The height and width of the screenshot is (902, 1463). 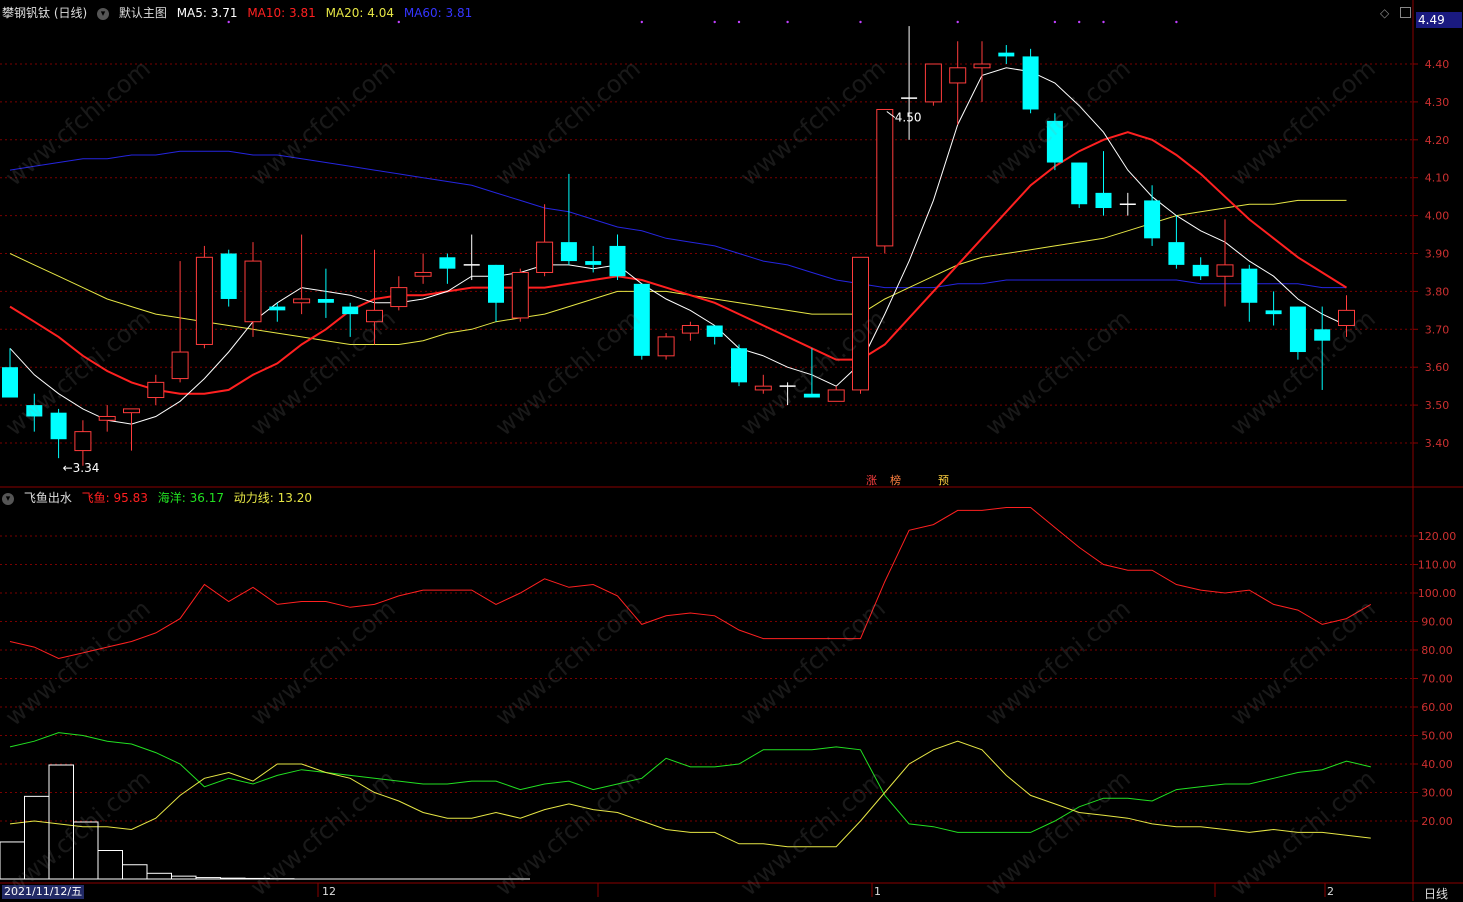 I want to click on sub-y-tick-label: 50.00, so click(x=1437, y=736).